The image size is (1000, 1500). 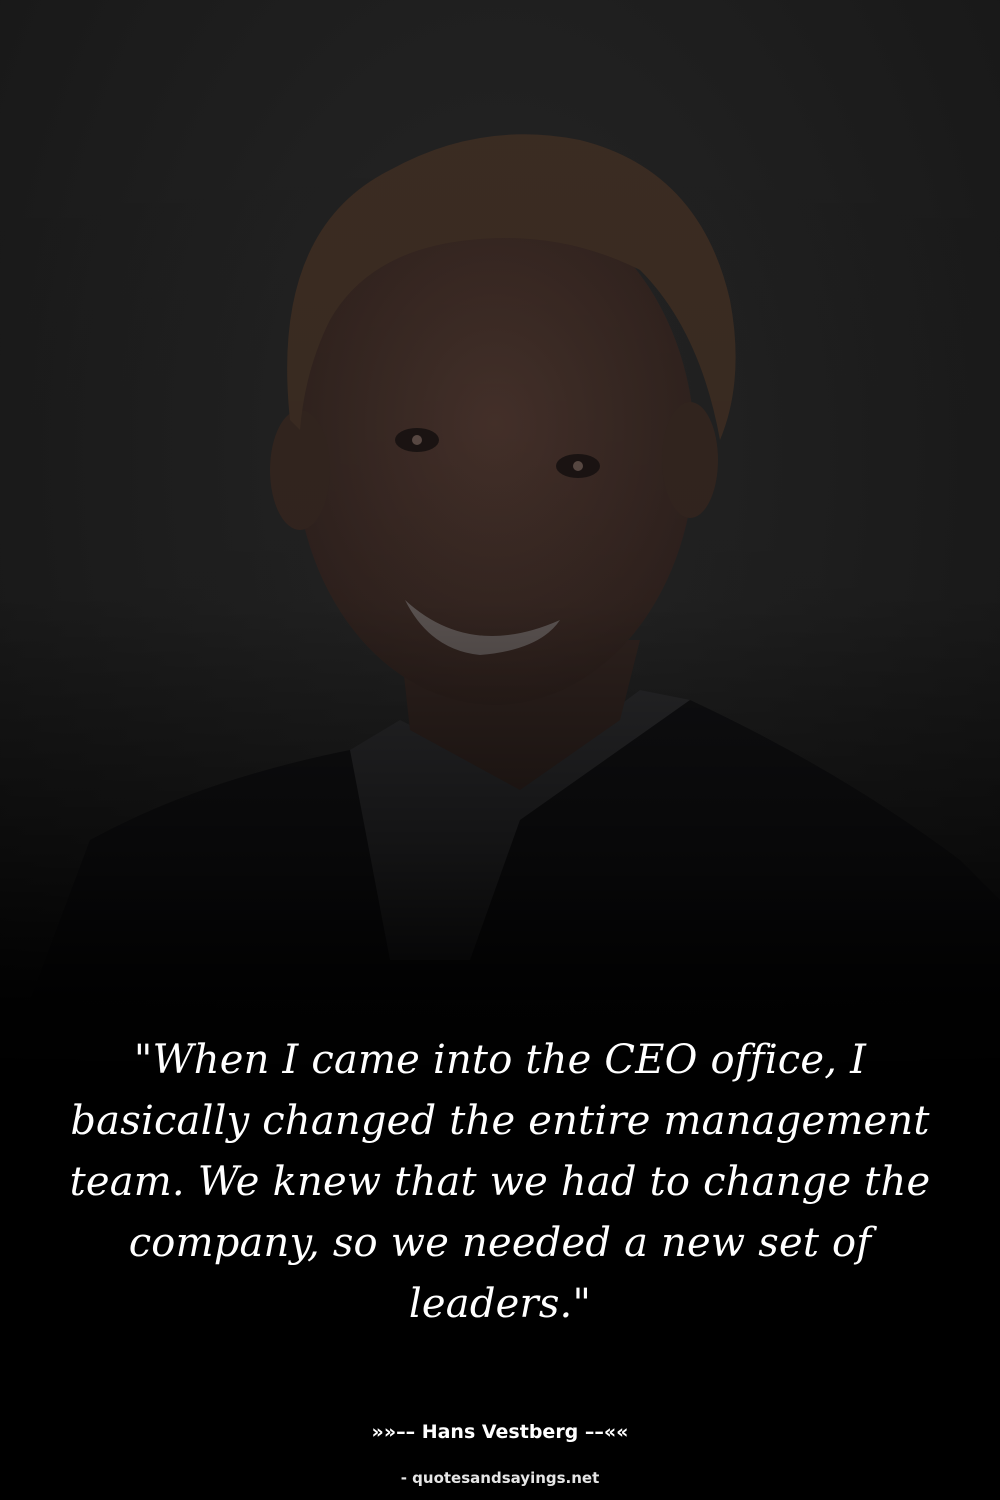 What do you see at coordinates (500, 1478) in the screenshot?
I see `site-credit: - quotesandsayings.net` at bounding box center [500, 1478].